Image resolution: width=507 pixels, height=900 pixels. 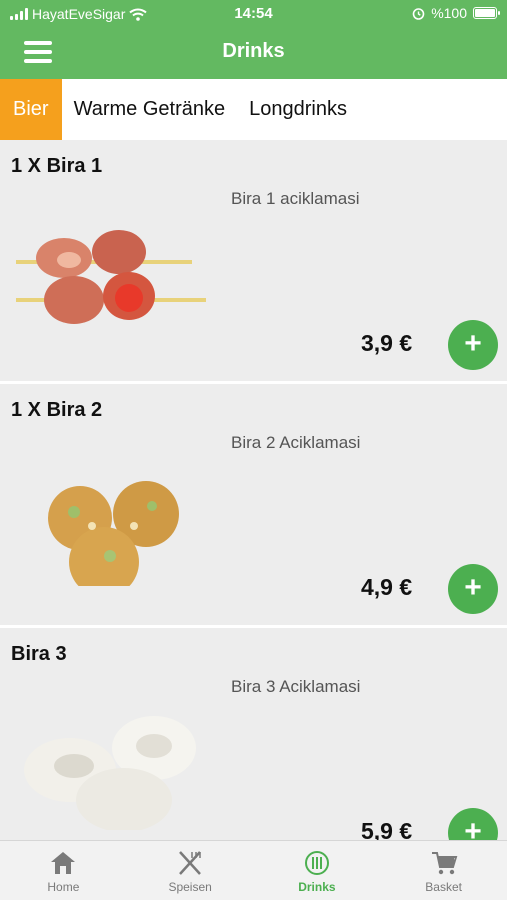 What do you see at coordinates (31, 109) in the screenshot?
I see `tab-bier: Bier` at bounding box center [31, 109].